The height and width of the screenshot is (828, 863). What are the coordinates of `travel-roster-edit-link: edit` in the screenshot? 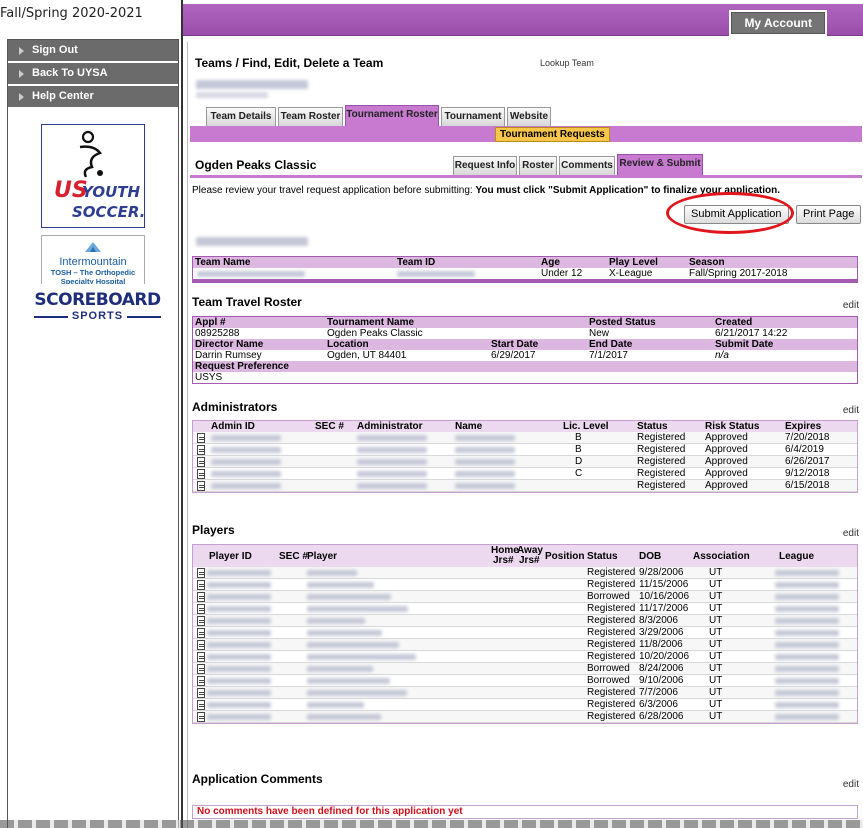 It's located at (851, 305).